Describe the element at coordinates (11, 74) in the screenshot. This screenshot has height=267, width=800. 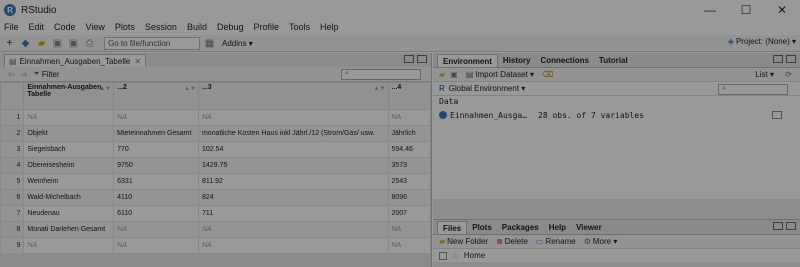
I see `back-arrow-icon: ⇦` at that location.